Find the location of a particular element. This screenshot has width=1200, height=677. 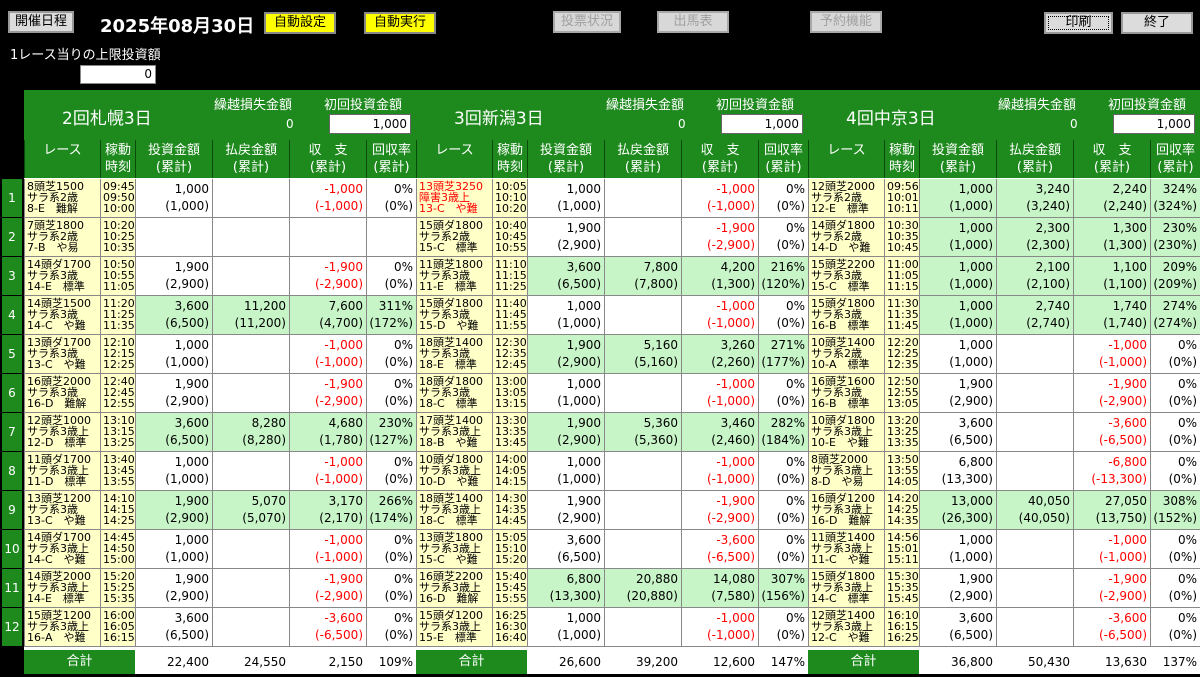

race-name: 14頭ダ1700 サラ系3歳上 14-C や難 is located at coordinates (62, 549).